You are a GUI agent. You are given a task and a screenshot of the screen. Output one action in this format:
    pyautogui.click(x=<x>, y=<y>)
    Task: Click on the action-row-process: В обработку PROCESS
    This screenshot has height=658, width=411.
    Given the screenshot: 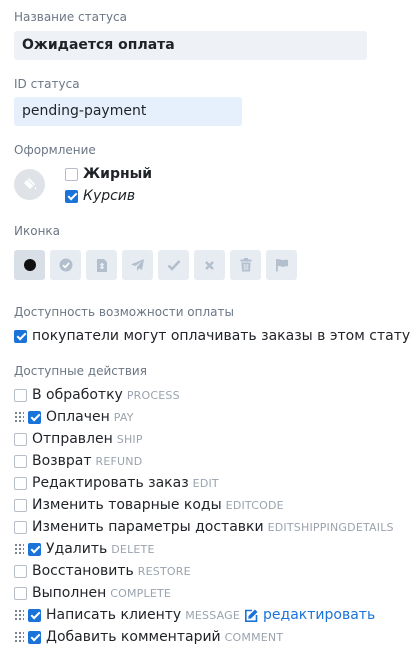 What is the action you would take?
    pyautogui.click(x=97, y=395)
    